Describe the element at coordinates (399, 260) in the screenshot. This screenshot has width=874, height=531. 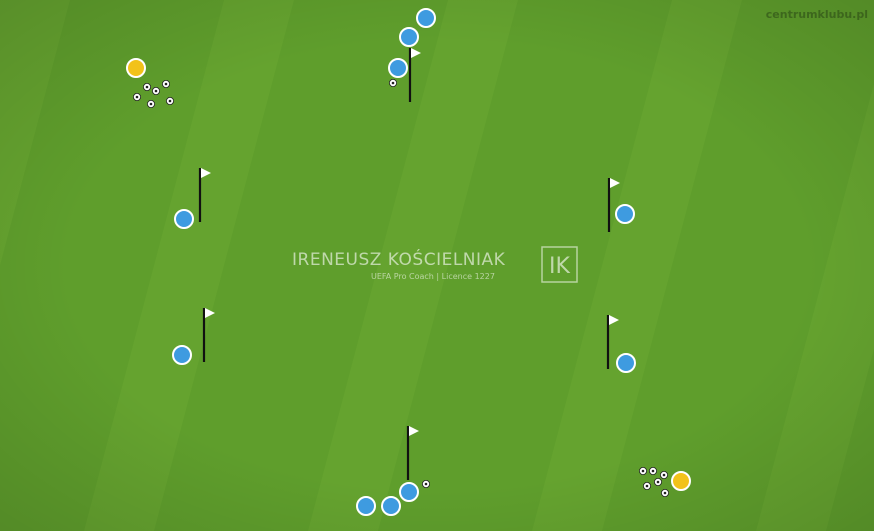
I see `coach-name-watermark: IRENEUSZ KOŚCIELNIAK` at that location.